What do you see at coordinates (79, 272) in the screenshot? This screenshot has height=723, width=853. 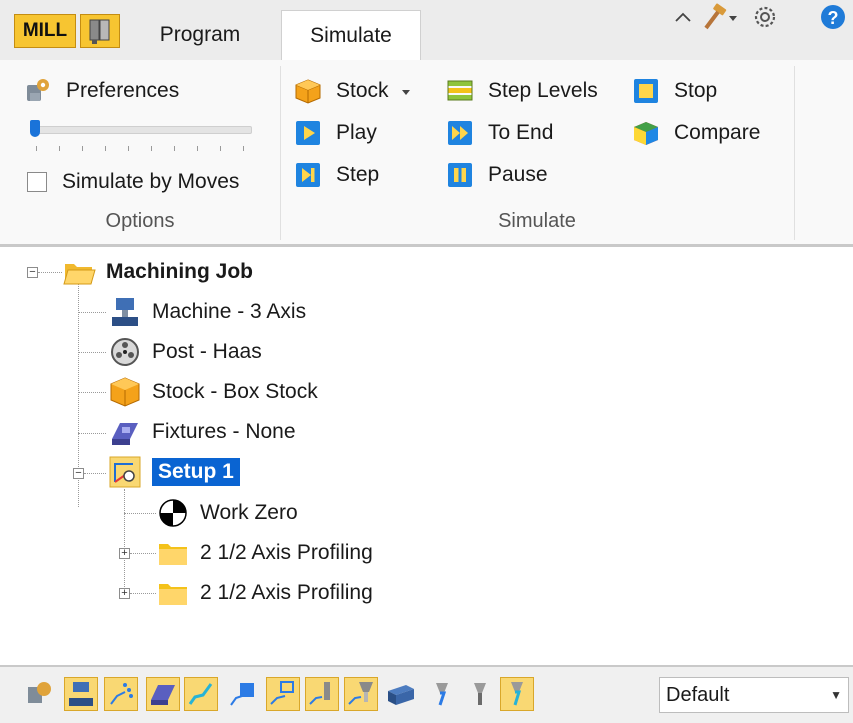 I see `folder-open-icon` at bounding box center [79, 272].